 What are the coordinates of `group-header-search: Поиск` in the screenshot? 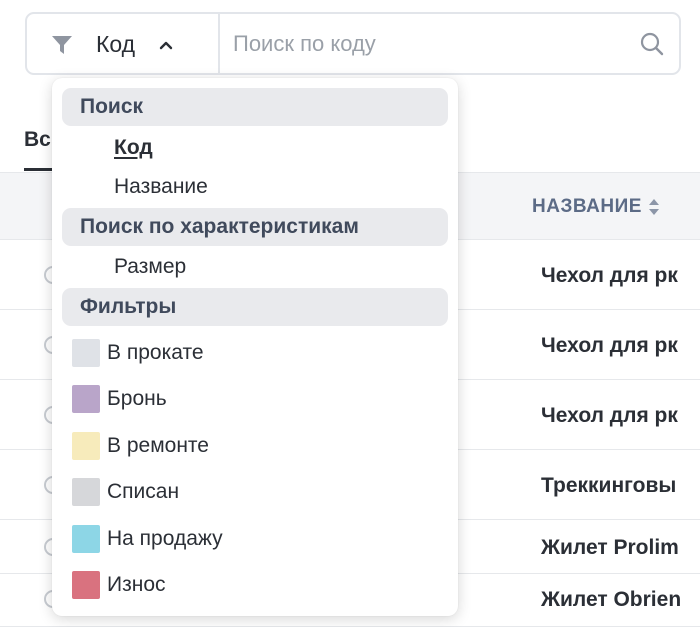 It's located at (255, 107).